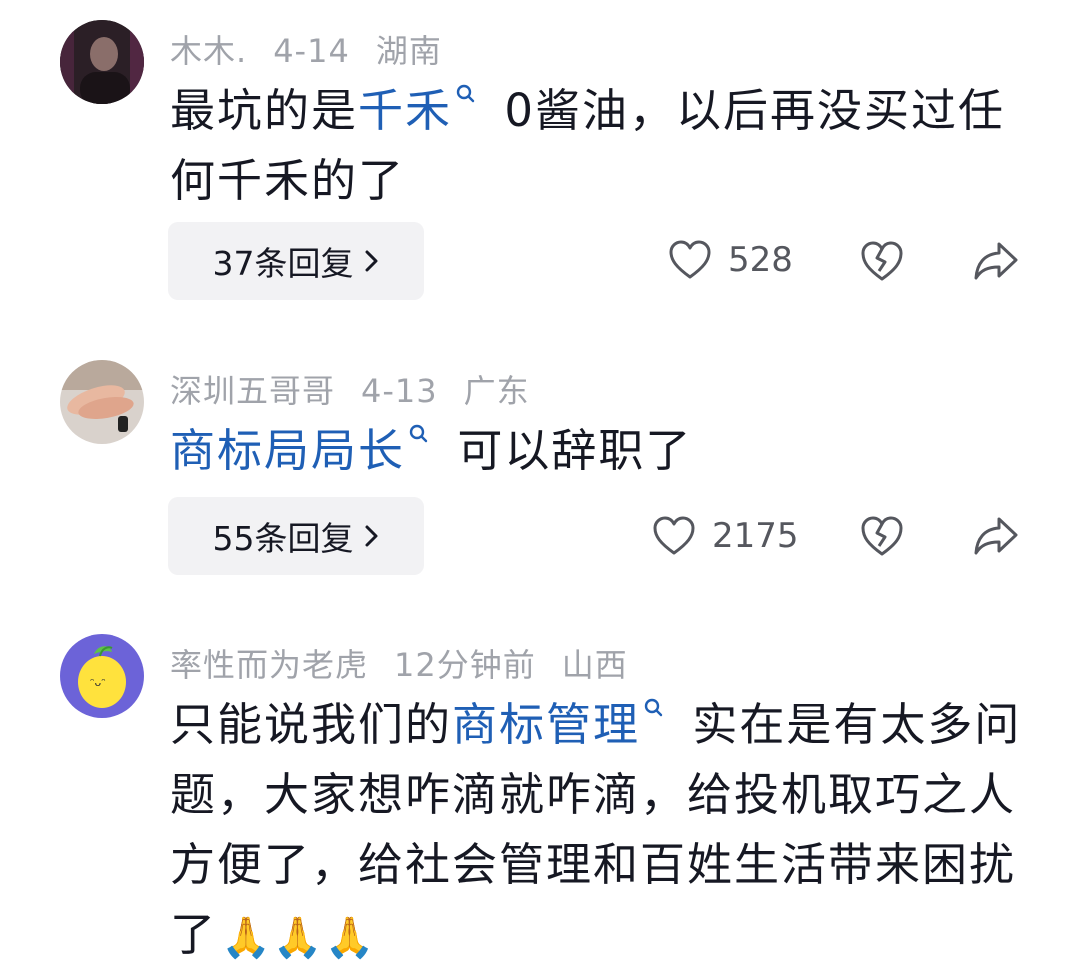  I want to click on comment-meta: 率性而为老虎 12分钟前 山西, so click(412, 663).